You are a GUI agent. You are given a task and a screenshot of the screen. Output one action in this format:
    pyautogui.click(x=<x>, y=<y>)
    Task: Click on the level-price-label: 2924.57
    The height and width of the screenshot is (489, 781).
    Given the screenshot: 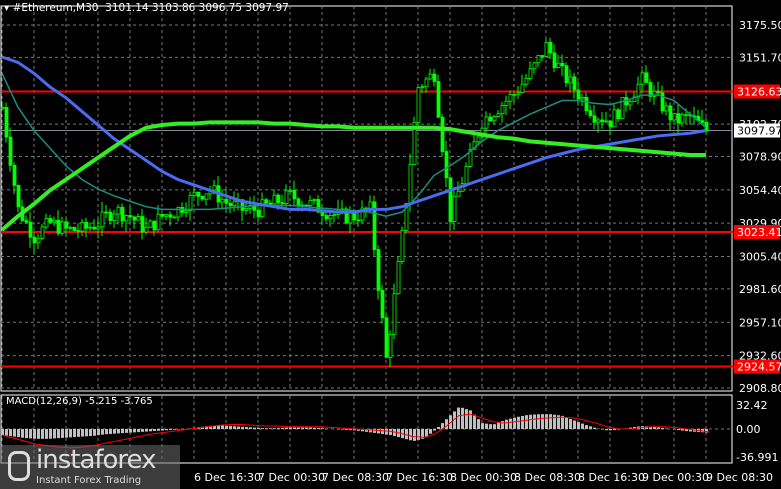 What is the action you would take?
    pyautogui.click(x=759, y=367)
    